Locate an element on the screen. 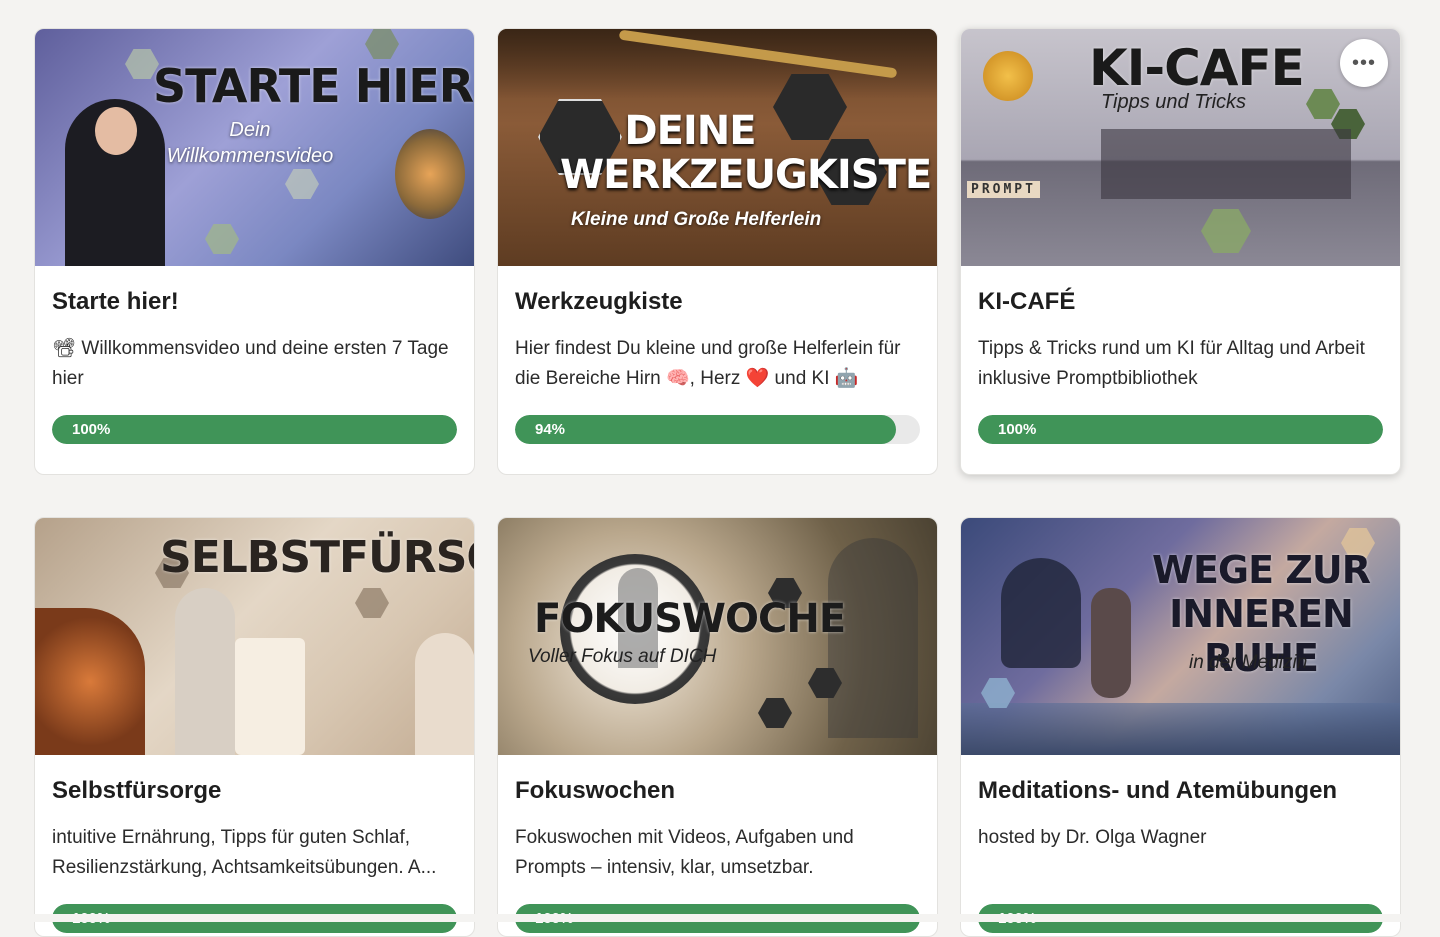 The image size is (1440, 937). course-thumbnail: STARTE HIER! Dein Willkommensvideo is located at coordinates (254, 147).